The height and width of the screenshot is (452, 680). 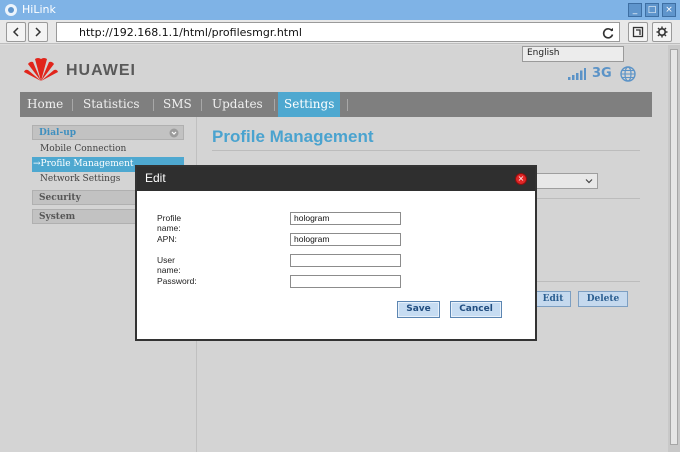 I want to click on collapse-icon, so click(x=174, y=133).